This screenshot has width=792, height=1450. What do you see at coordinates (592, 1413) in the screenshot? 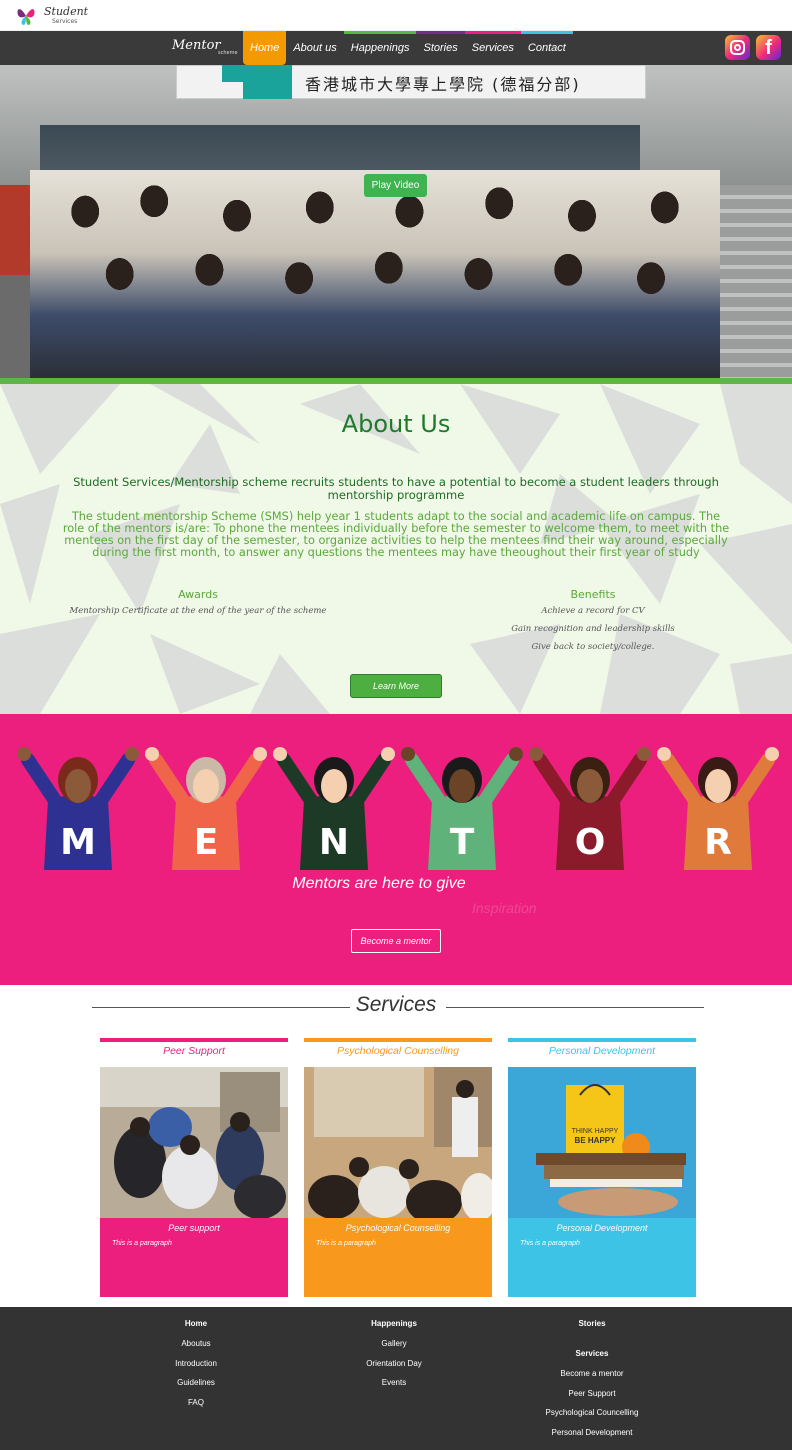
I see `footer-link: Psychological Councelling` at bounding box center [592, 1413].